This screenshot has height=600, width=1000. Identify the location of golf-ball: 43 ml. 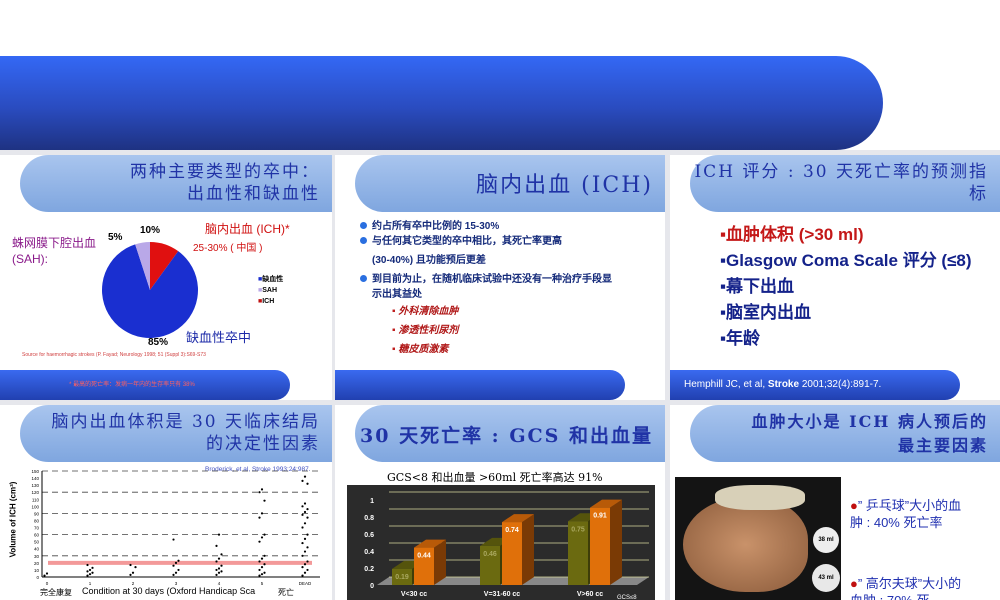
(826, 578).